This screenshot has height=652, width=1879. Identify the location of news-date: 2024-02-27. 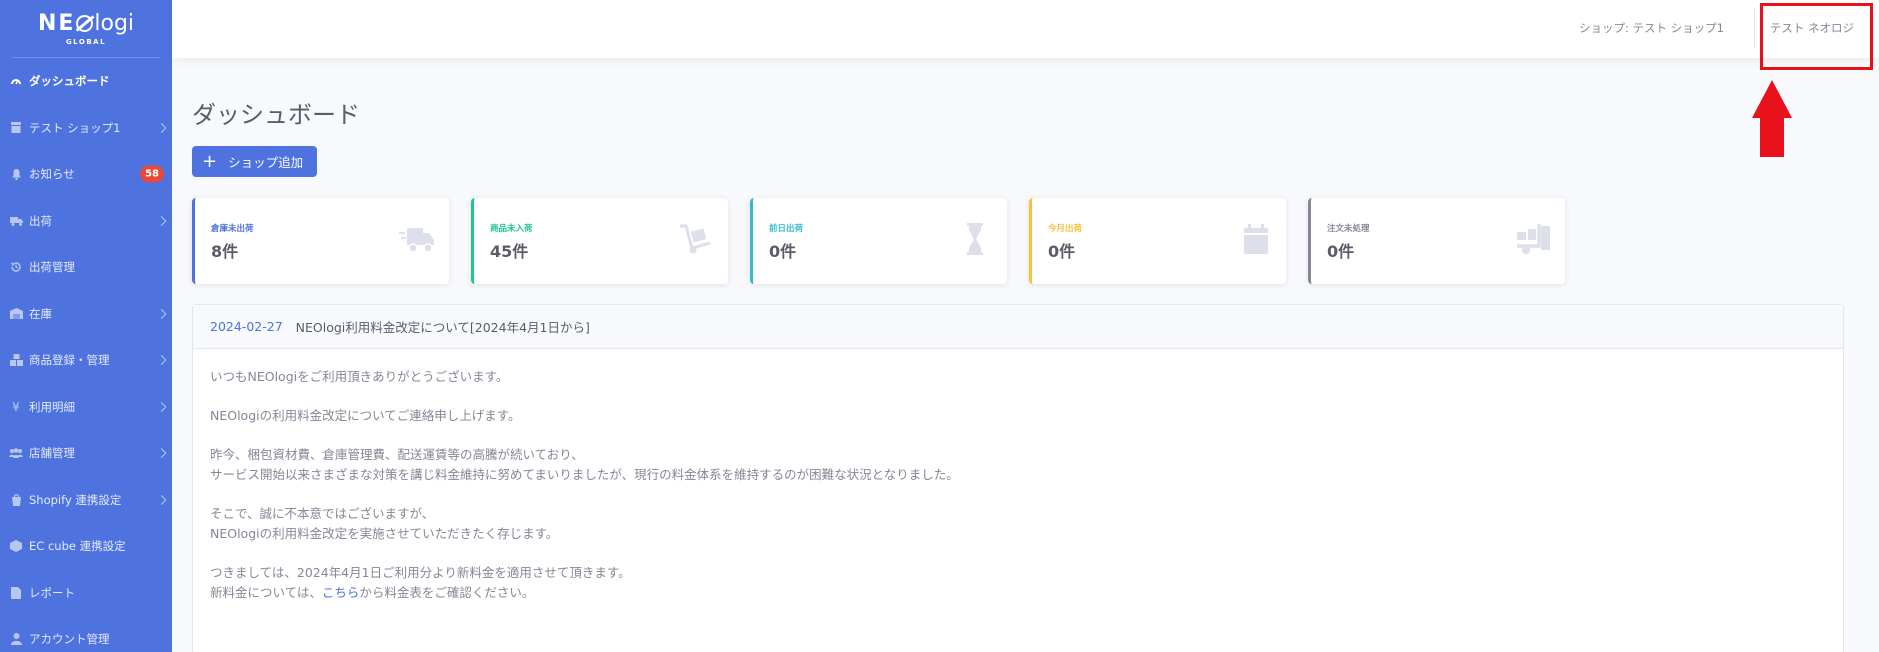
(246, 326).